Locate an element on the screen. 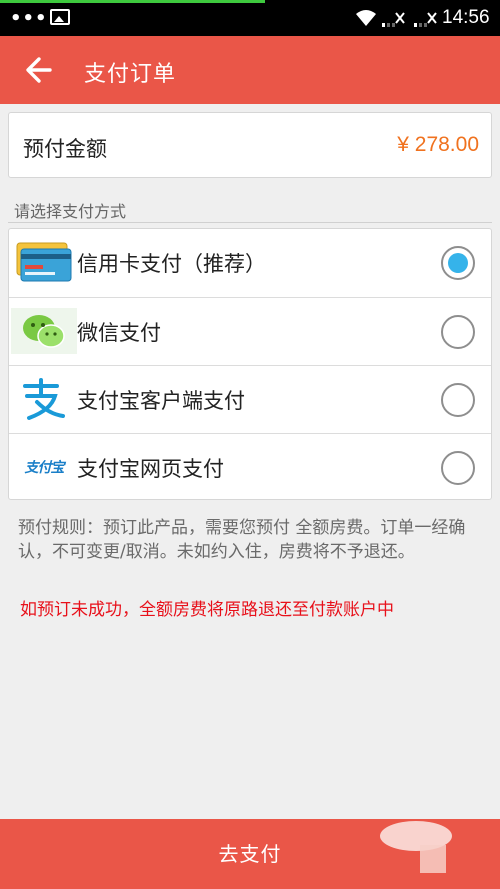 This screenshot has height=889, width=500. notification-dots: ••• is located at coordinates (29, 18).